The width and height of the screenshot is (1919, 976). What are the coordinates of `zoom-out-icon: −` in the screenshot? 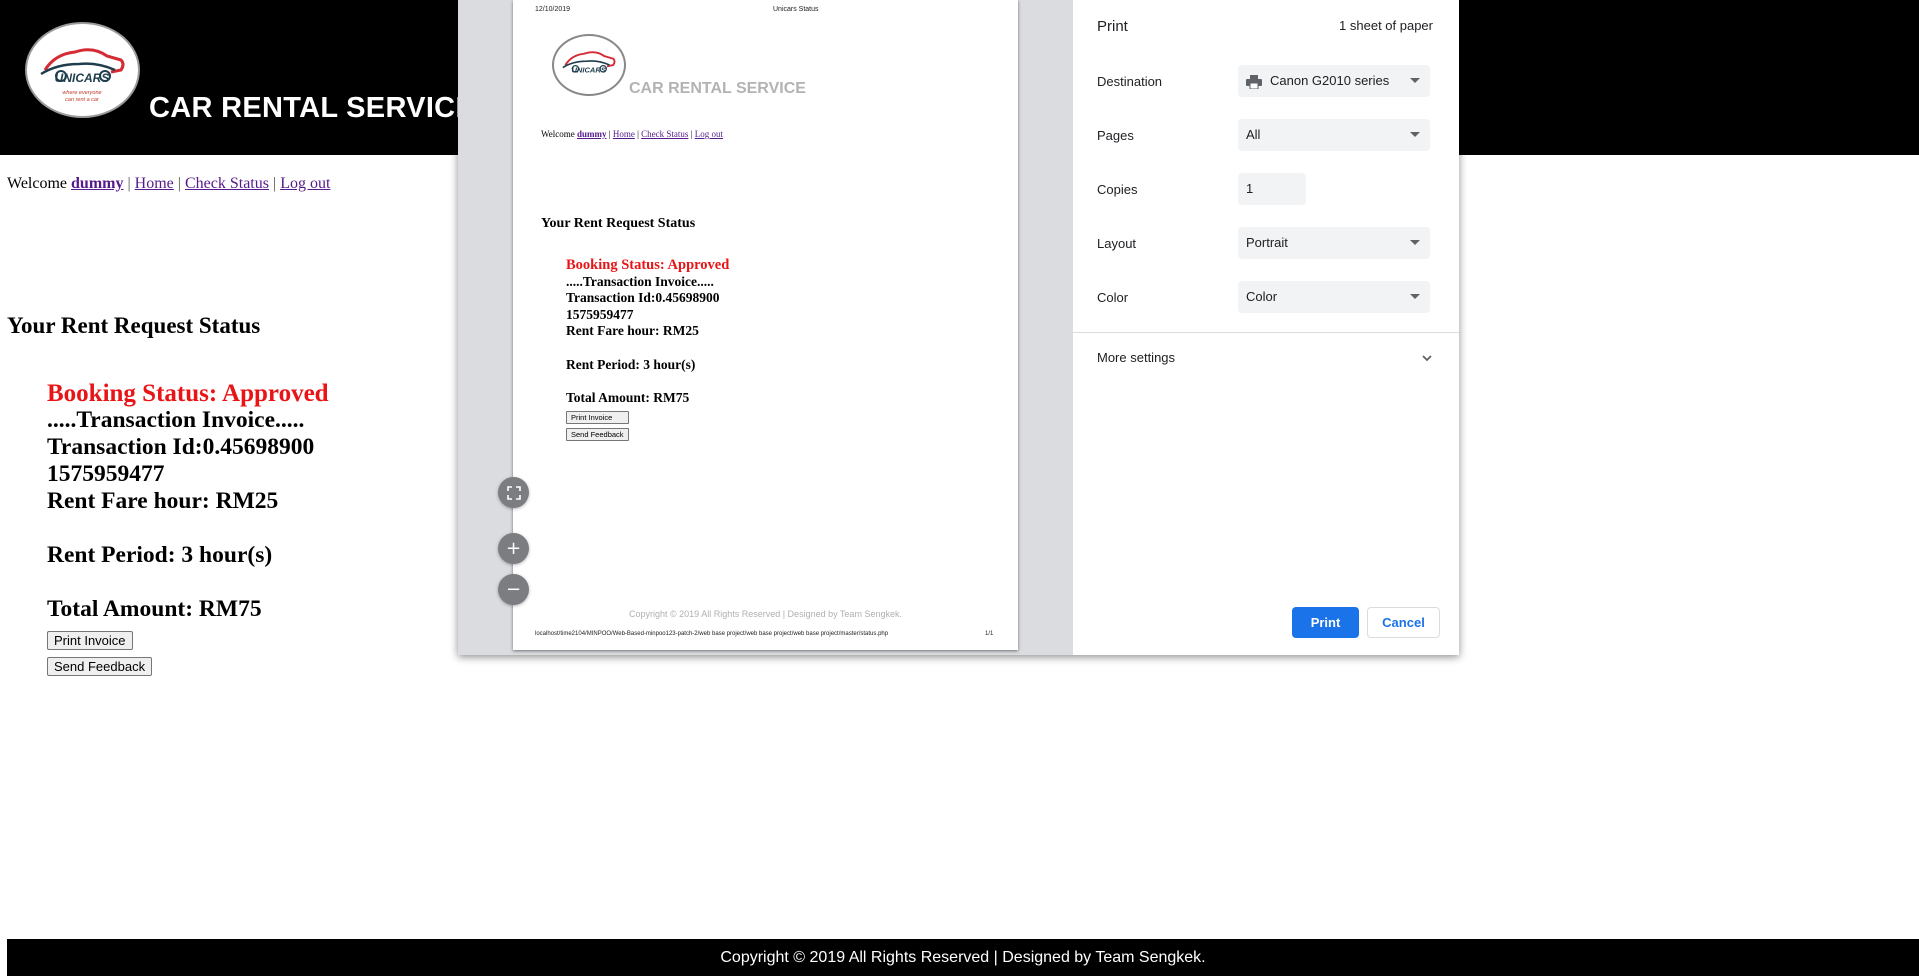 It's located at (513, 589).